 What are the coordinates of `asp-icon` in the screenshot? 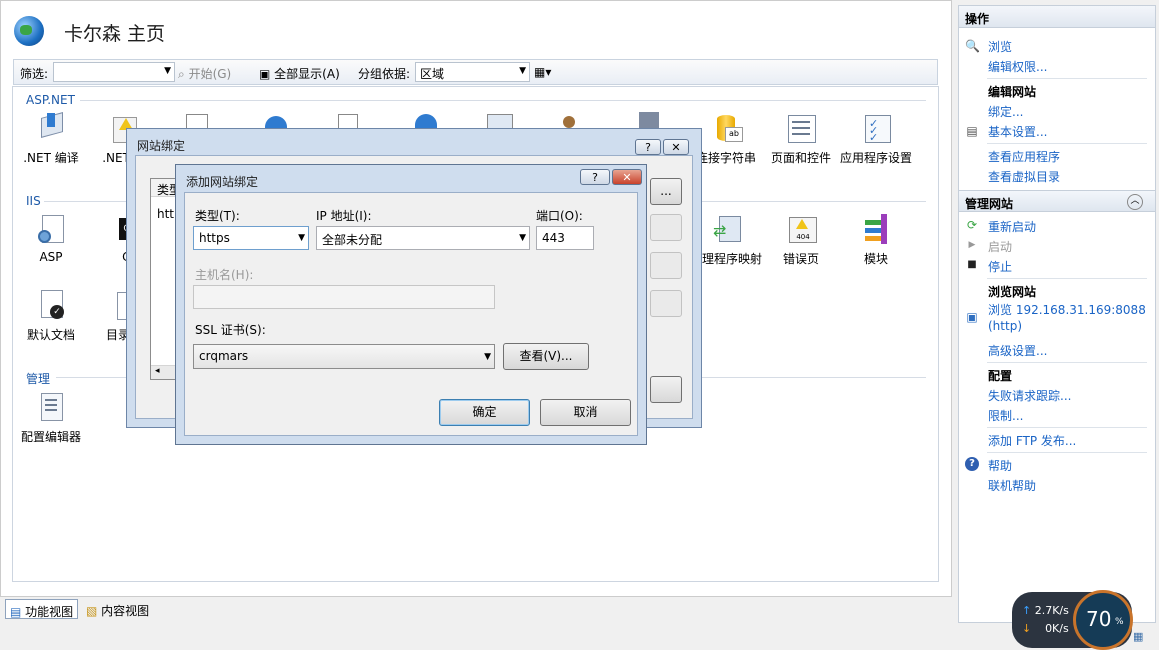 It's located at (51, 229).